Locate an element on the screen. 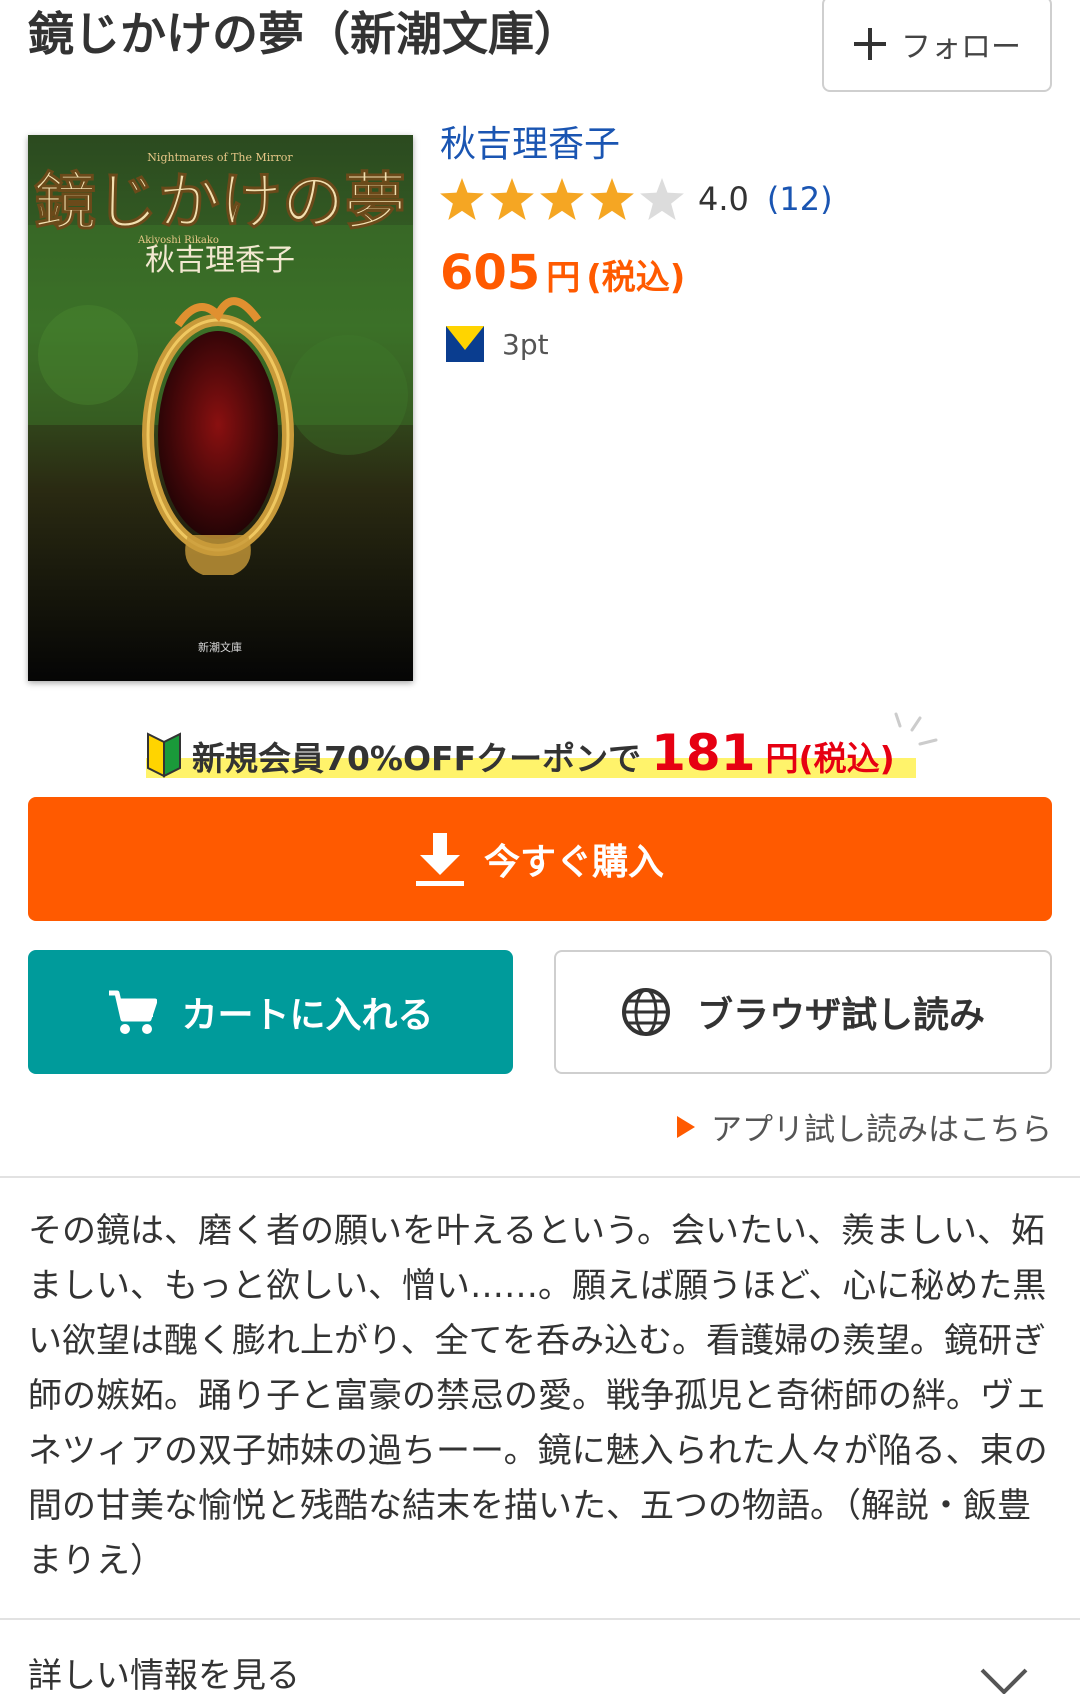 The width and height of the screenshot is (1080, 1697). details-link: 詳しい情報を見る is located at coordinates (164, 1672).